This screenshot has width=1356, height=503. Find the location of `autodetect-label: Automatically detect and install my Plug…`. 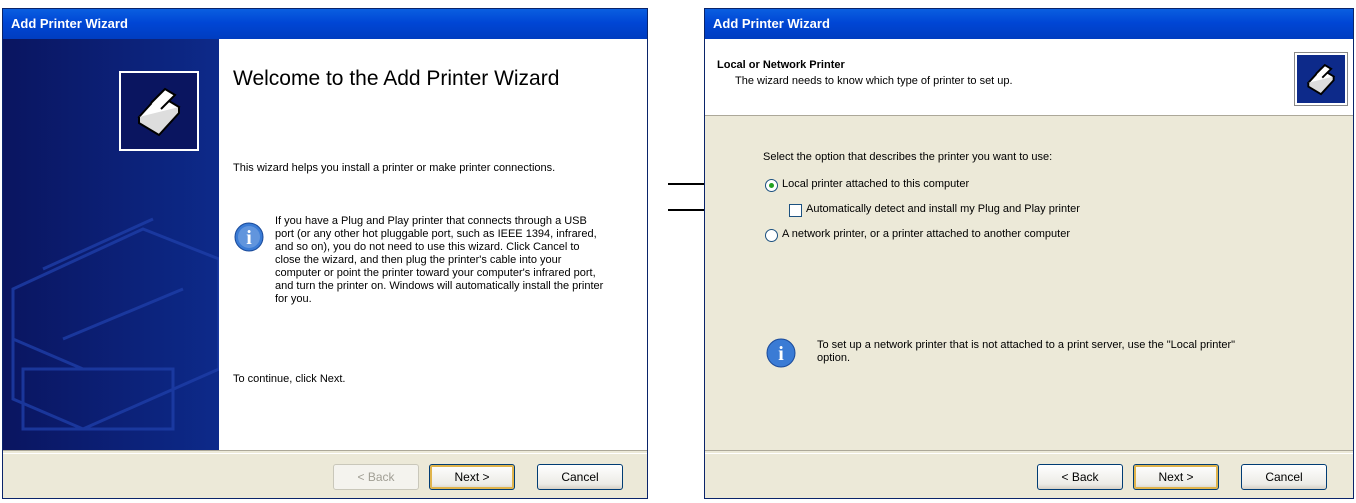

autodetect-label: Automatically detect and install my Plug… is located at coordinates (943, 209).